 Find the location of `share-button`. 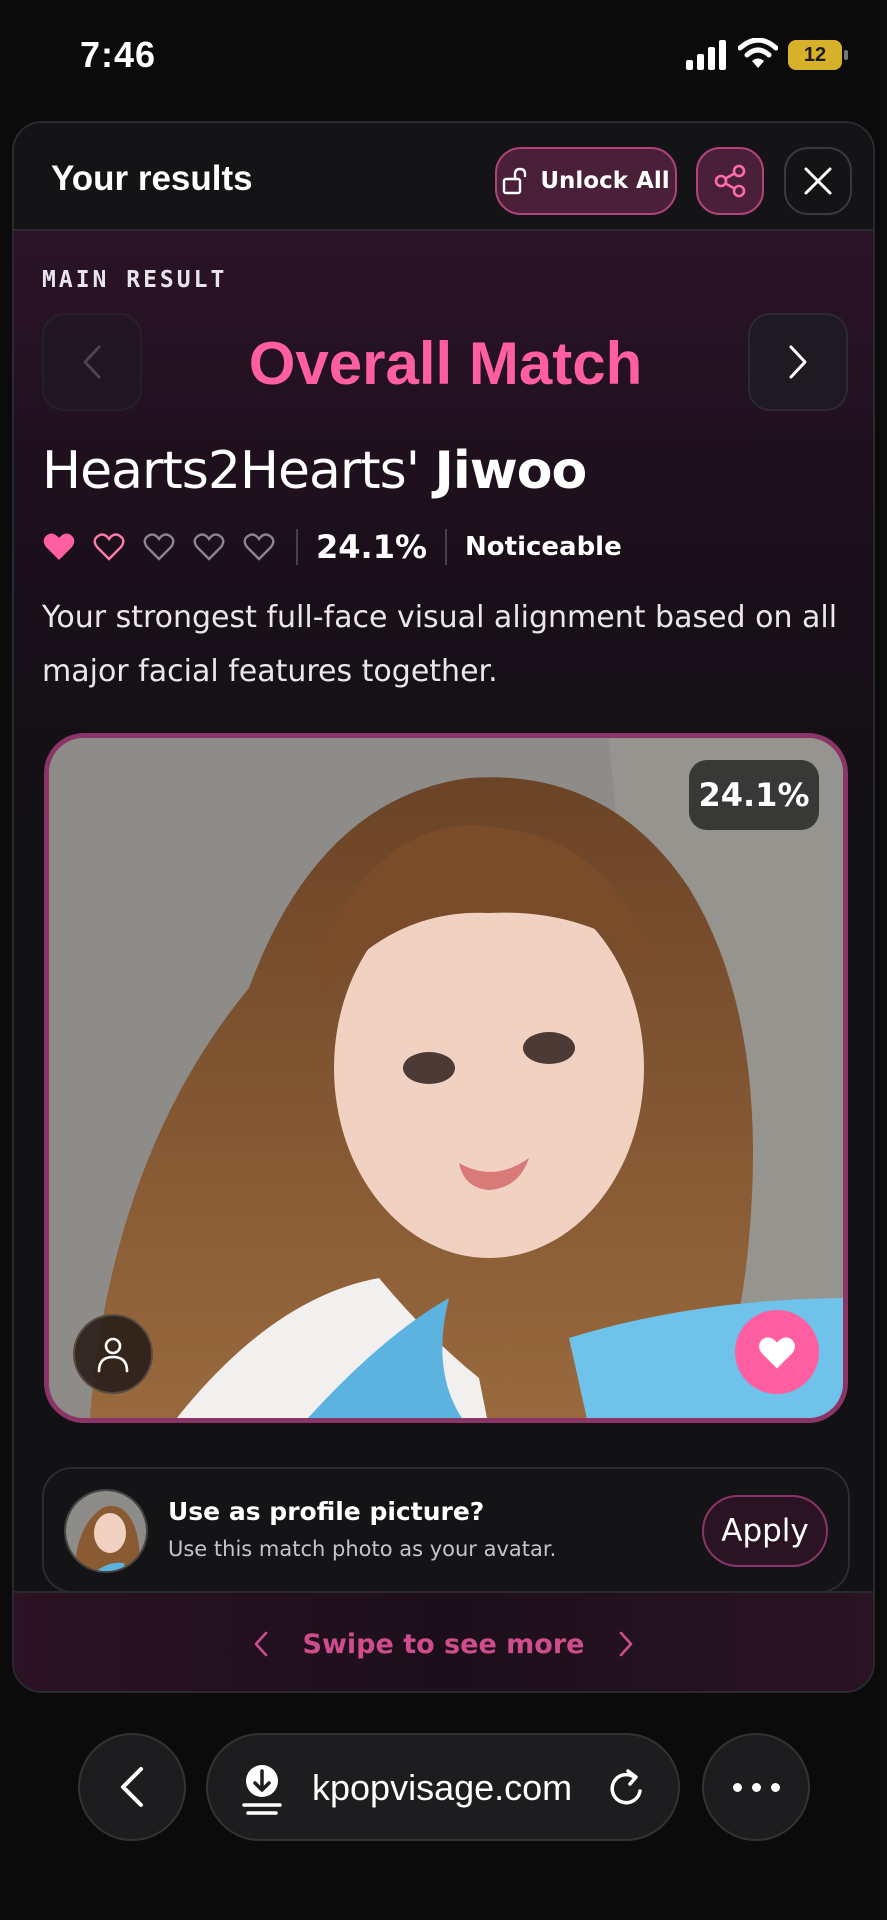

share-button is located at coordinates (730, 181).